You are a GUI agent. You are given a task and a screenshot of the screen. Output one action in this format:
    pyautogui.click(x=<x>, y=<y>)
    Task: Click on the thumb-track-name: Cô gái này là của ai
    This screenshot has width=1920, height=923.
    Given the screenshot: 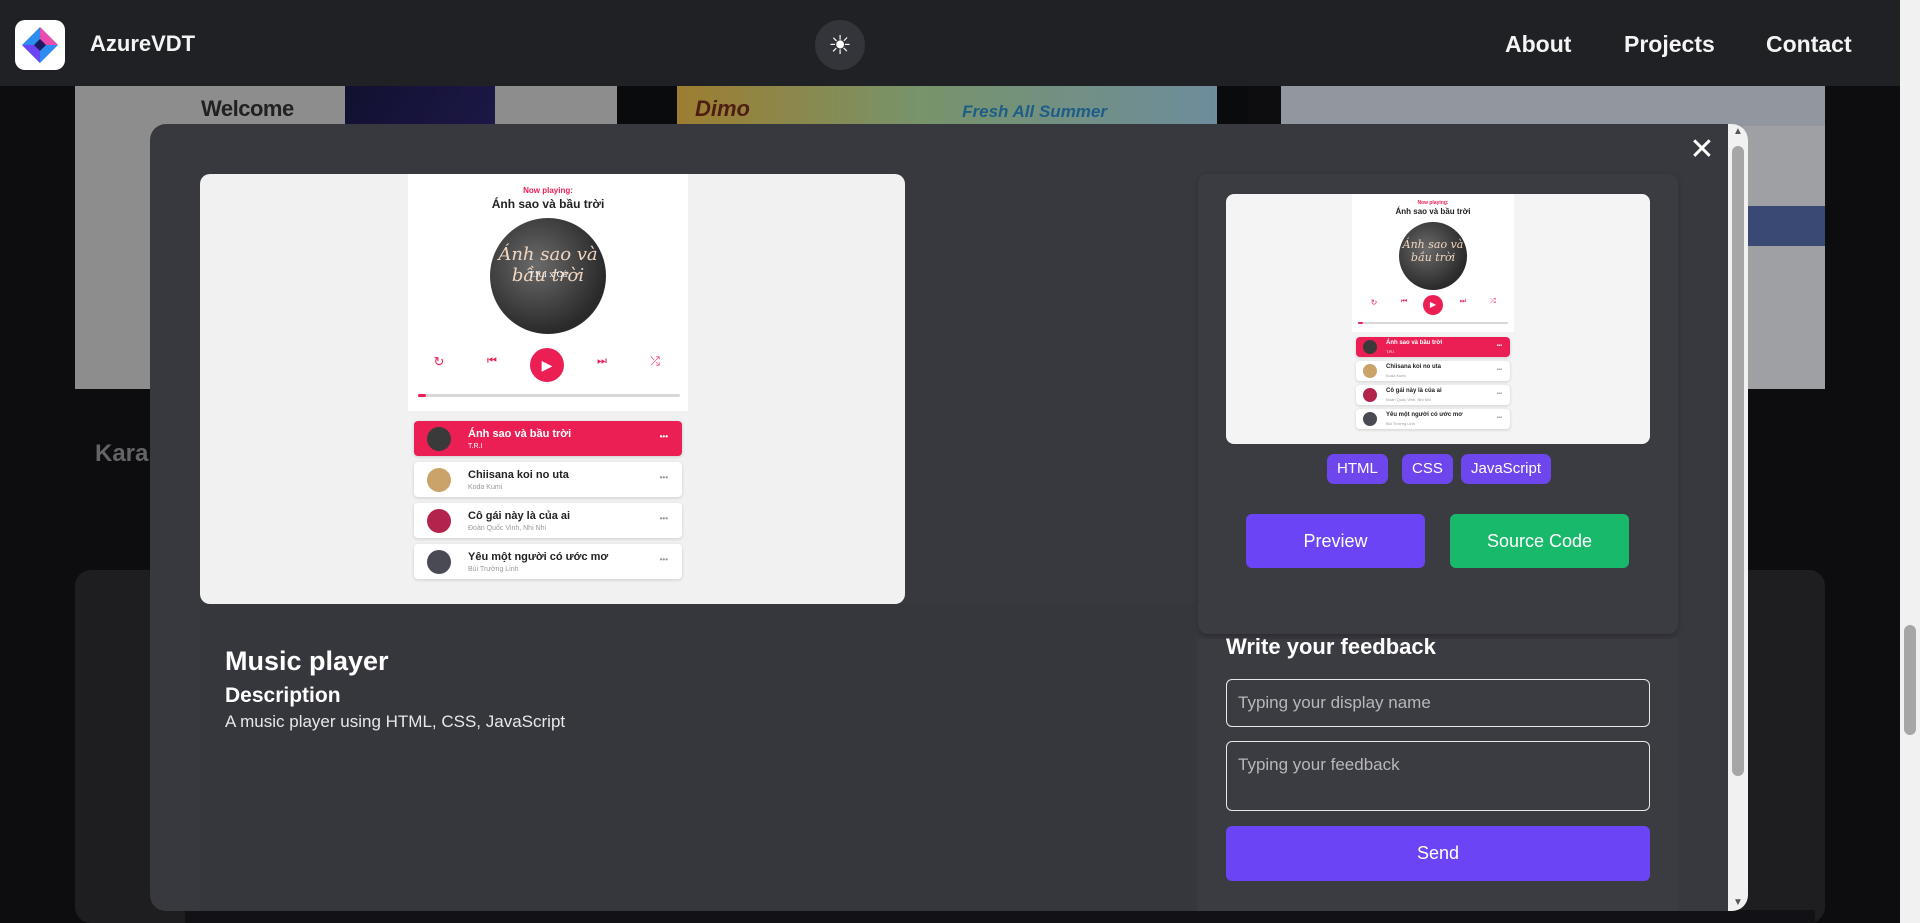 What is the action you would take?
    pyautogui.click(x=1414, y=391)
    